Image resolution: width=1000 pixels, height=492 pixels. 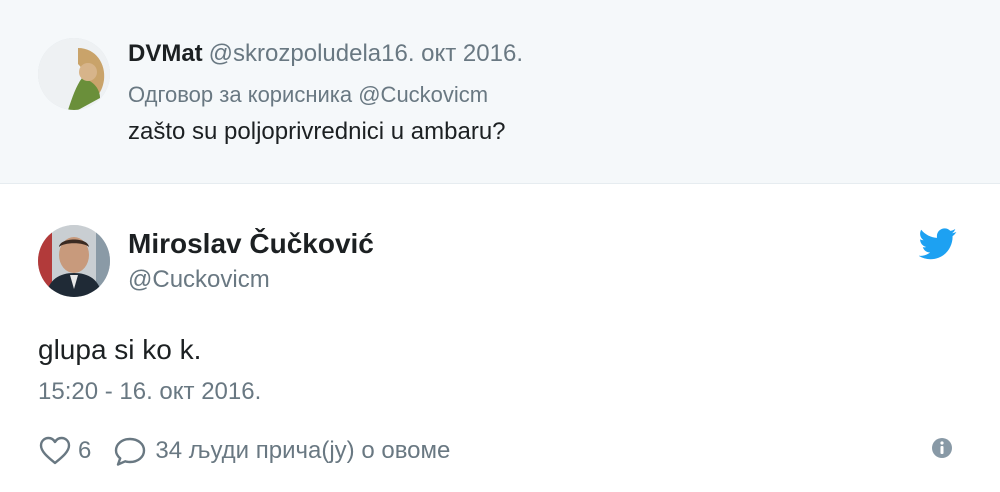 What do you see at coordinates (308, 95) in the screenshot?
I see `parent-reply-to: Одговор за корисника @Cuckovicm` at bounding box center [308, 95].